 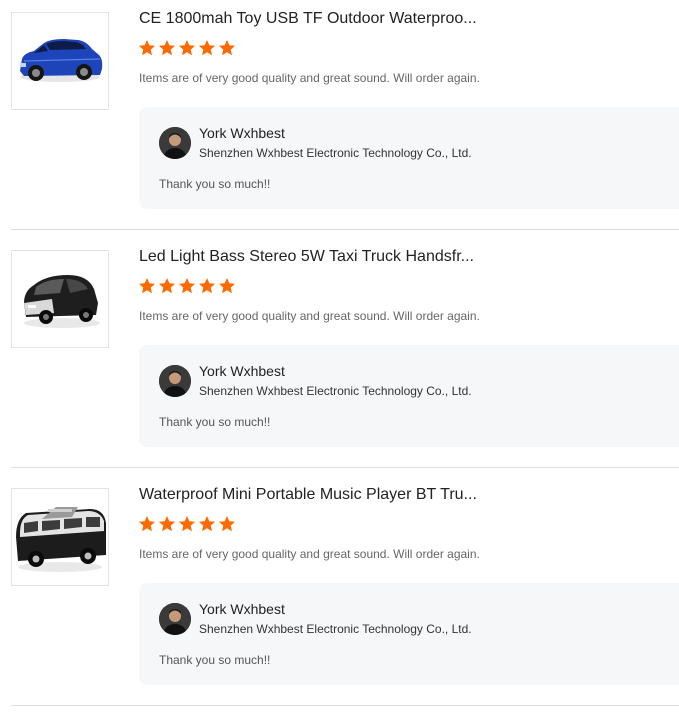 What do you see at coordinates (62, 301) in the screenshot?
I see `black-mini-car-image` at bounding box center [62, 301].